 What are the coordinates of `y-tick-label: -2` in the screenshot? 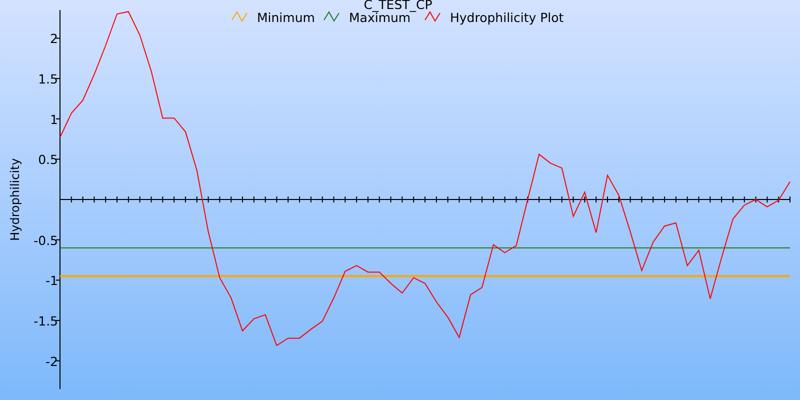 It's located at (52, 361).